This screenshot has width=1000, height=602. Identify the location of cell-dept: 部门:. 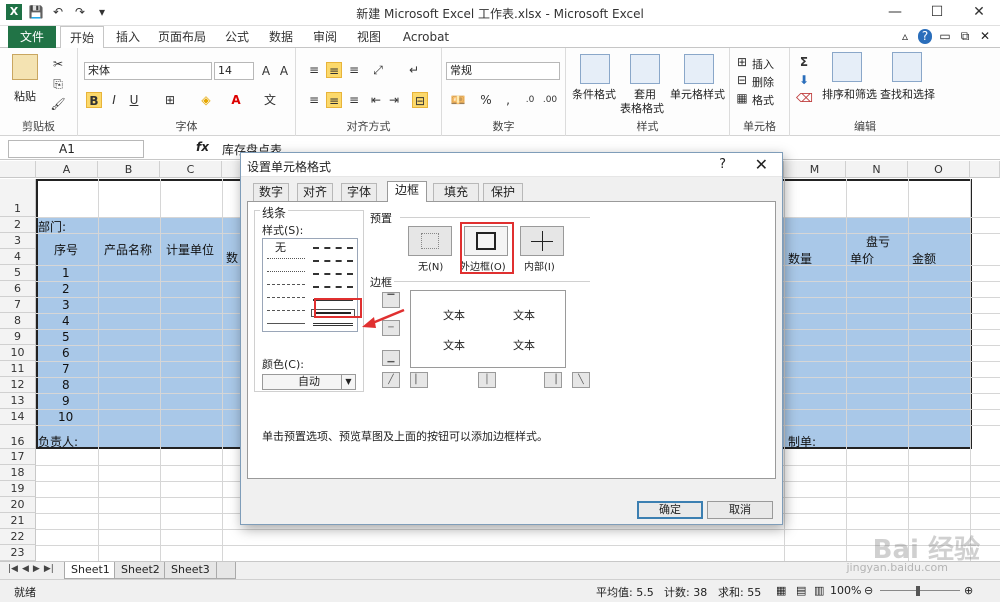
(52, 226).